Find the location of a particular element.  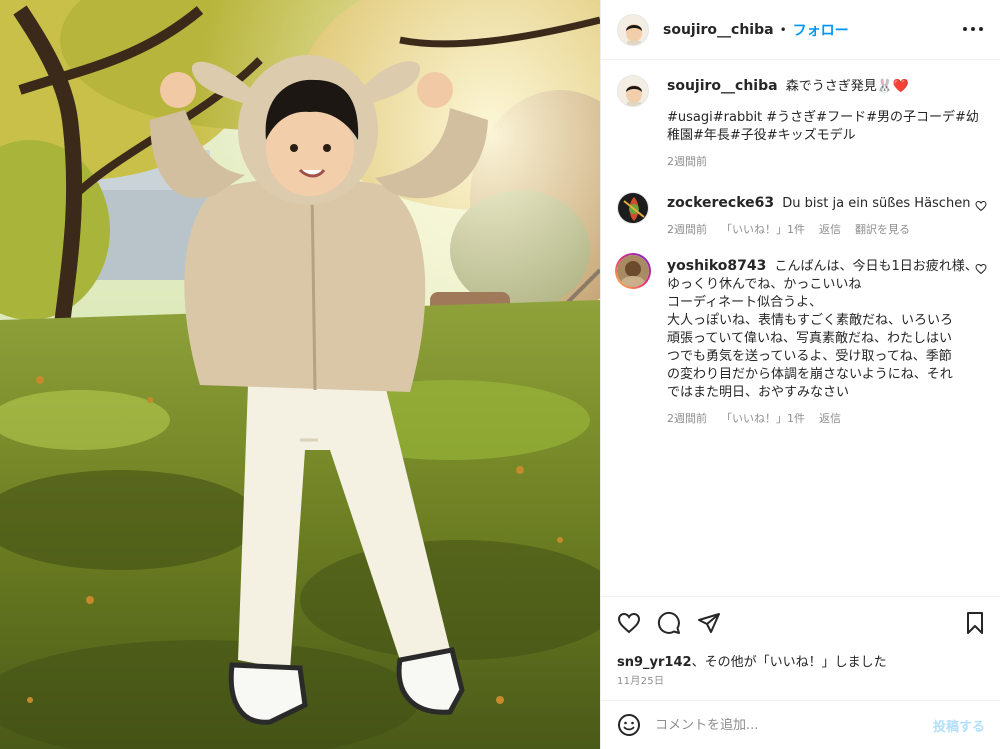

hashtags-line: #usagi#rabbit #うさぎ#フード#男の子コーデ#幼 is located at coordinates (827, 118).